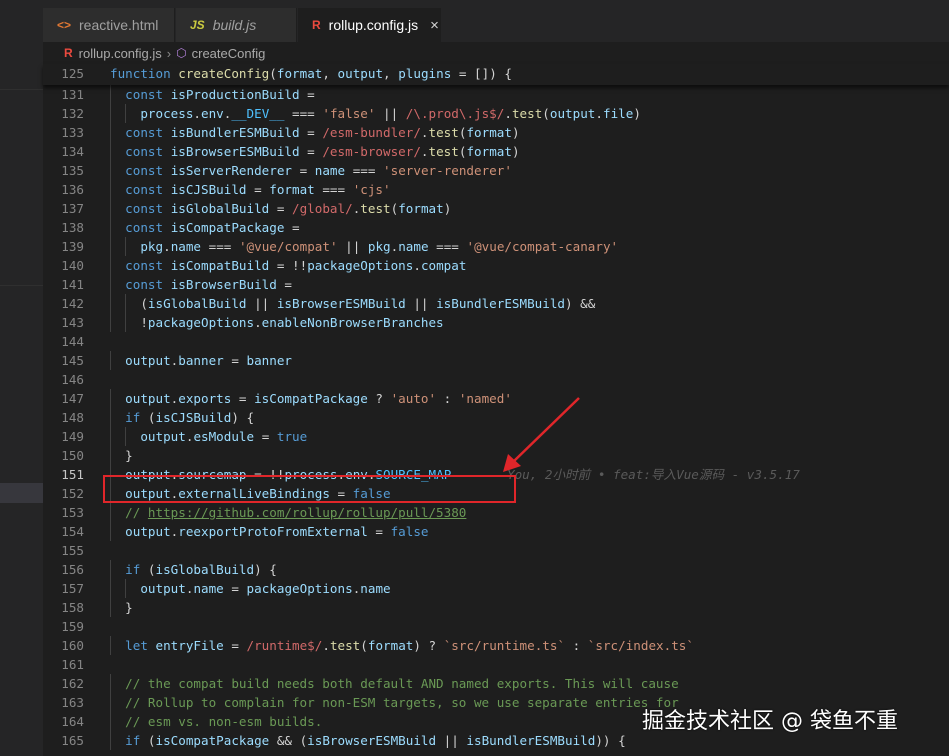 The width and height of the screenshot is (949, 756). I want to click on annotation-arrow, so click(541, 434).